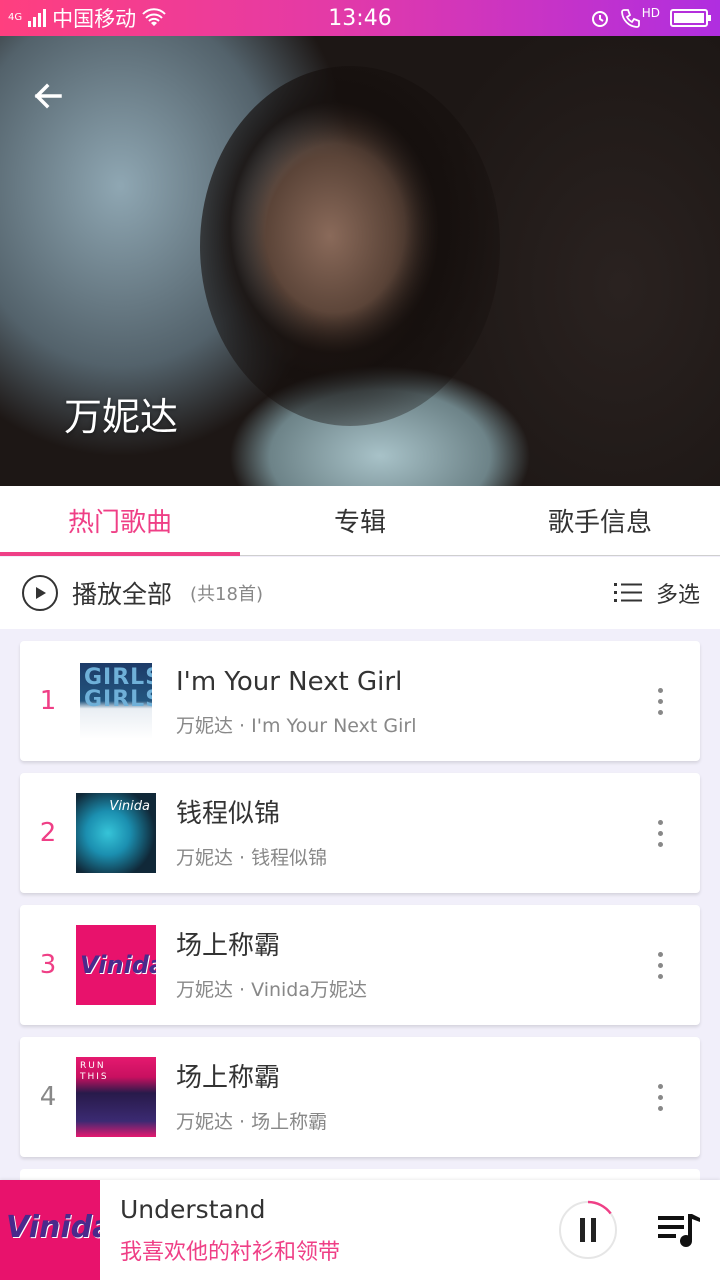 The image size is (720, 1280). I want to click on playlist-button, so click(680, 1230).